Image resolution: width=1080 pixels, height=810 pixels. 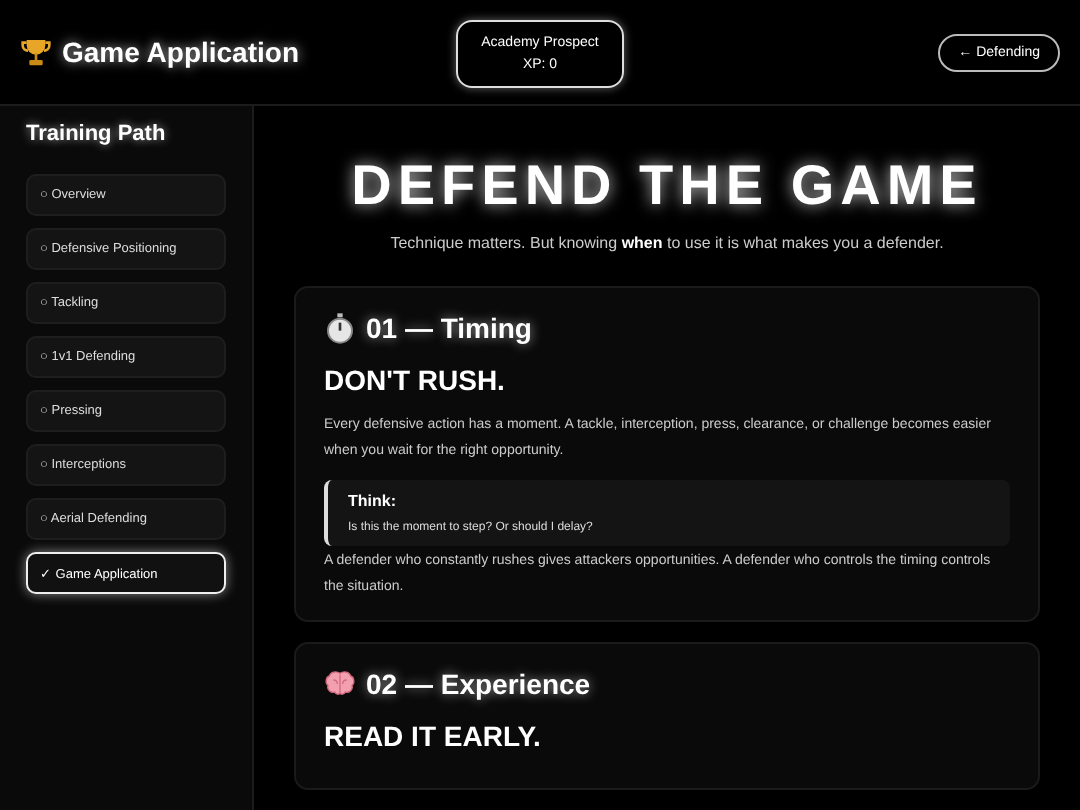 I want to click on card-headline: READ IT EARLY., so click(x=433, y=736).